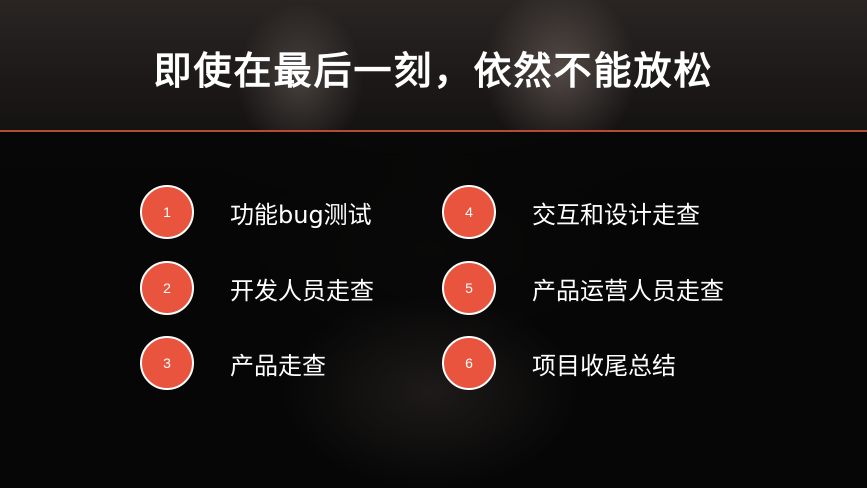 Image resolution: width=867 pixels, height=488 pixels. Describe the element at coordinates (628, 290) in the screenshot. I see `item-label: 产品运营人员走查` at that location.